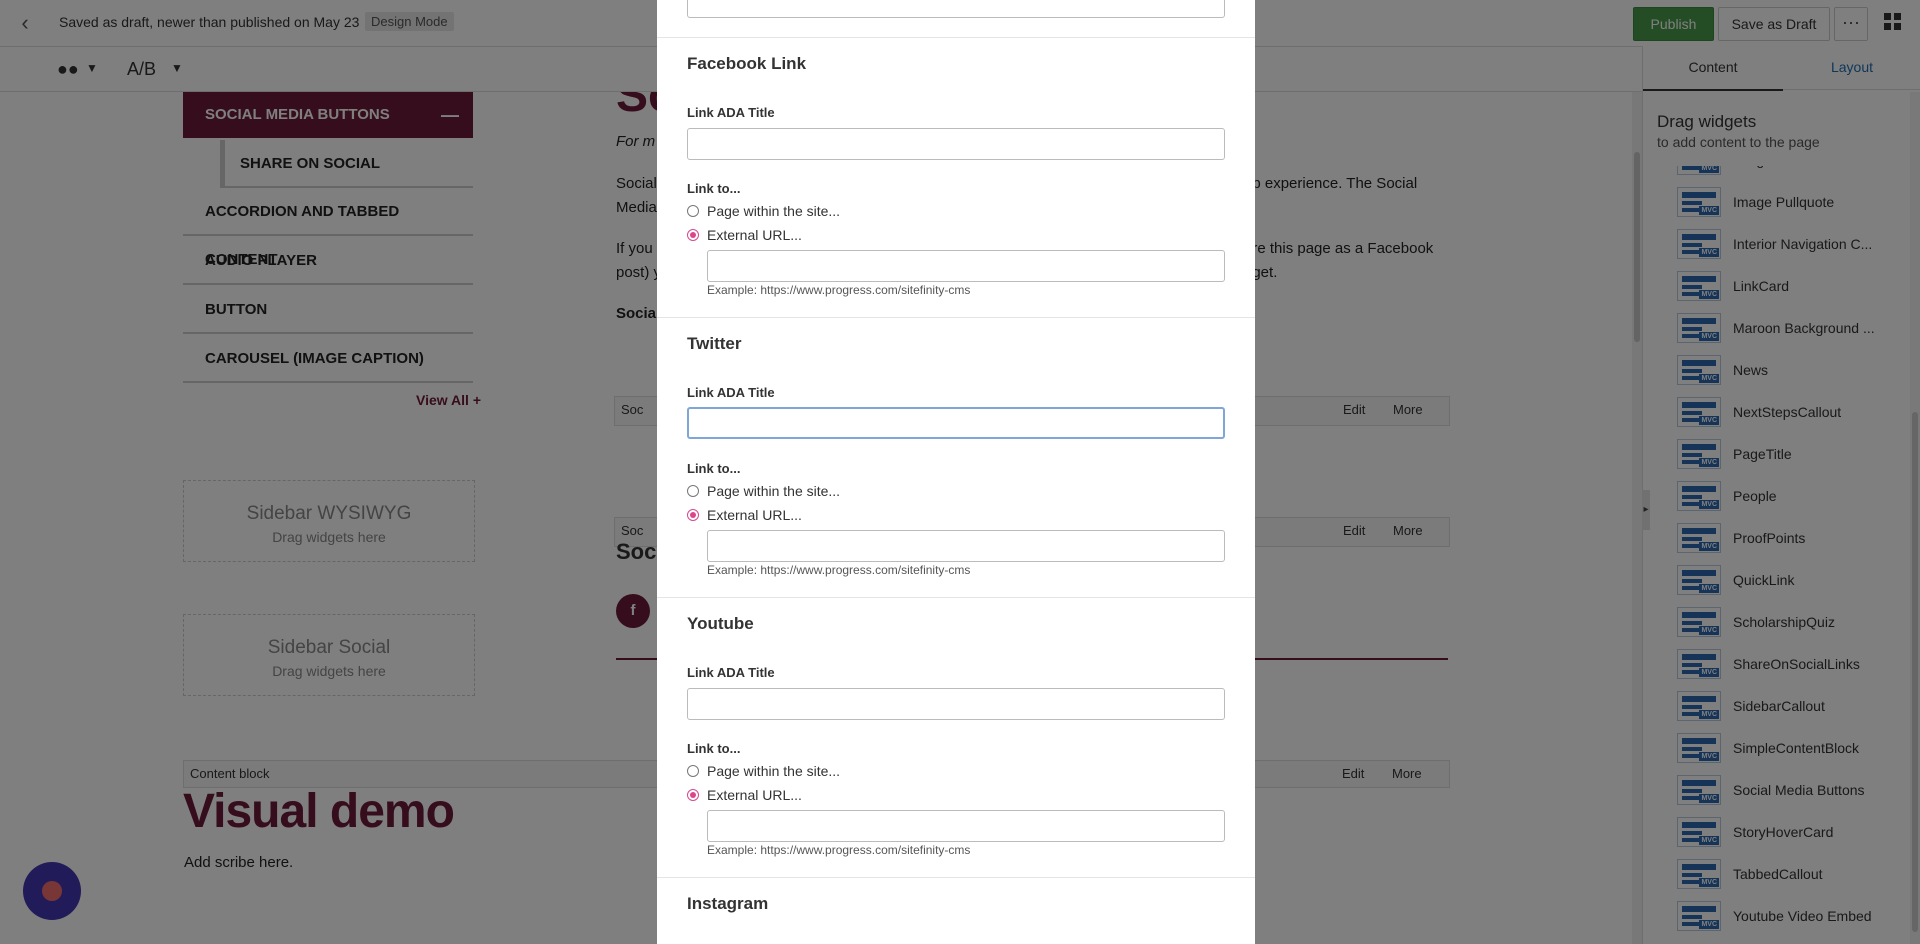 This screenshot has height=944, width=1920. I want to click on youtube-url-input, so click(966, 826).